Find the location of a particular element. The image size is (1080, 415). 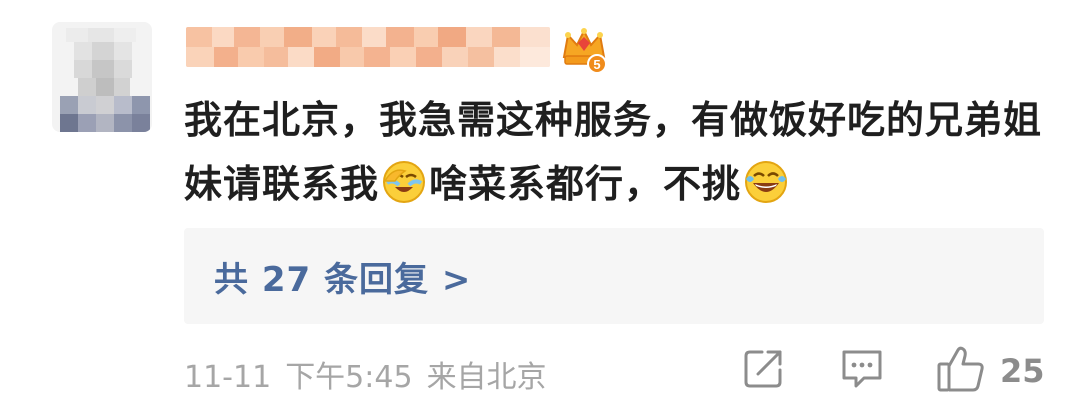

comment-icon is located at coordinates (862, 368).